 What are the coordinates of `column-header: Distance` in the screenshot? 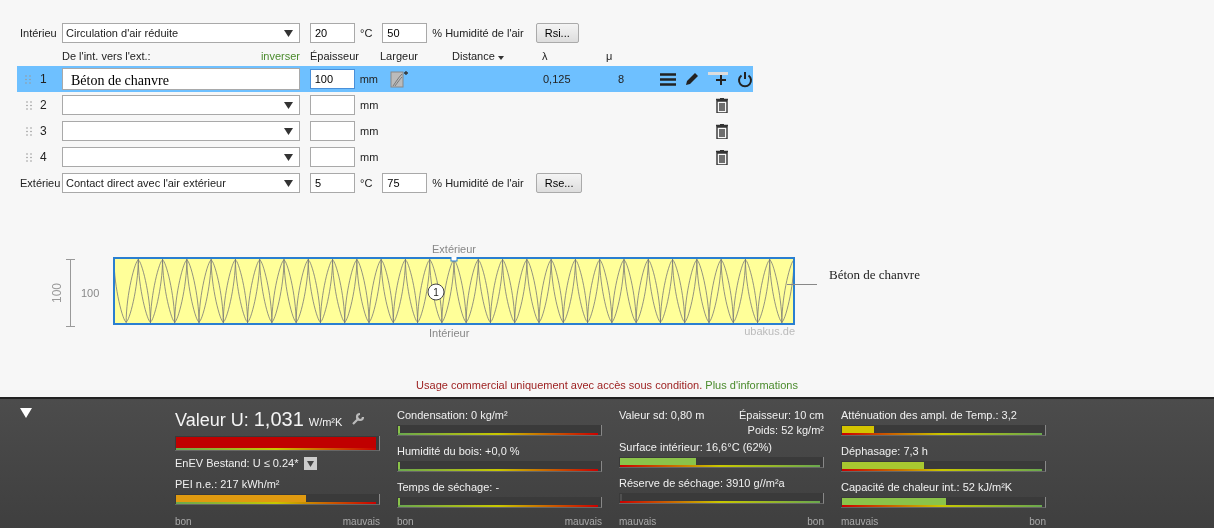 It's located at (497, 56).